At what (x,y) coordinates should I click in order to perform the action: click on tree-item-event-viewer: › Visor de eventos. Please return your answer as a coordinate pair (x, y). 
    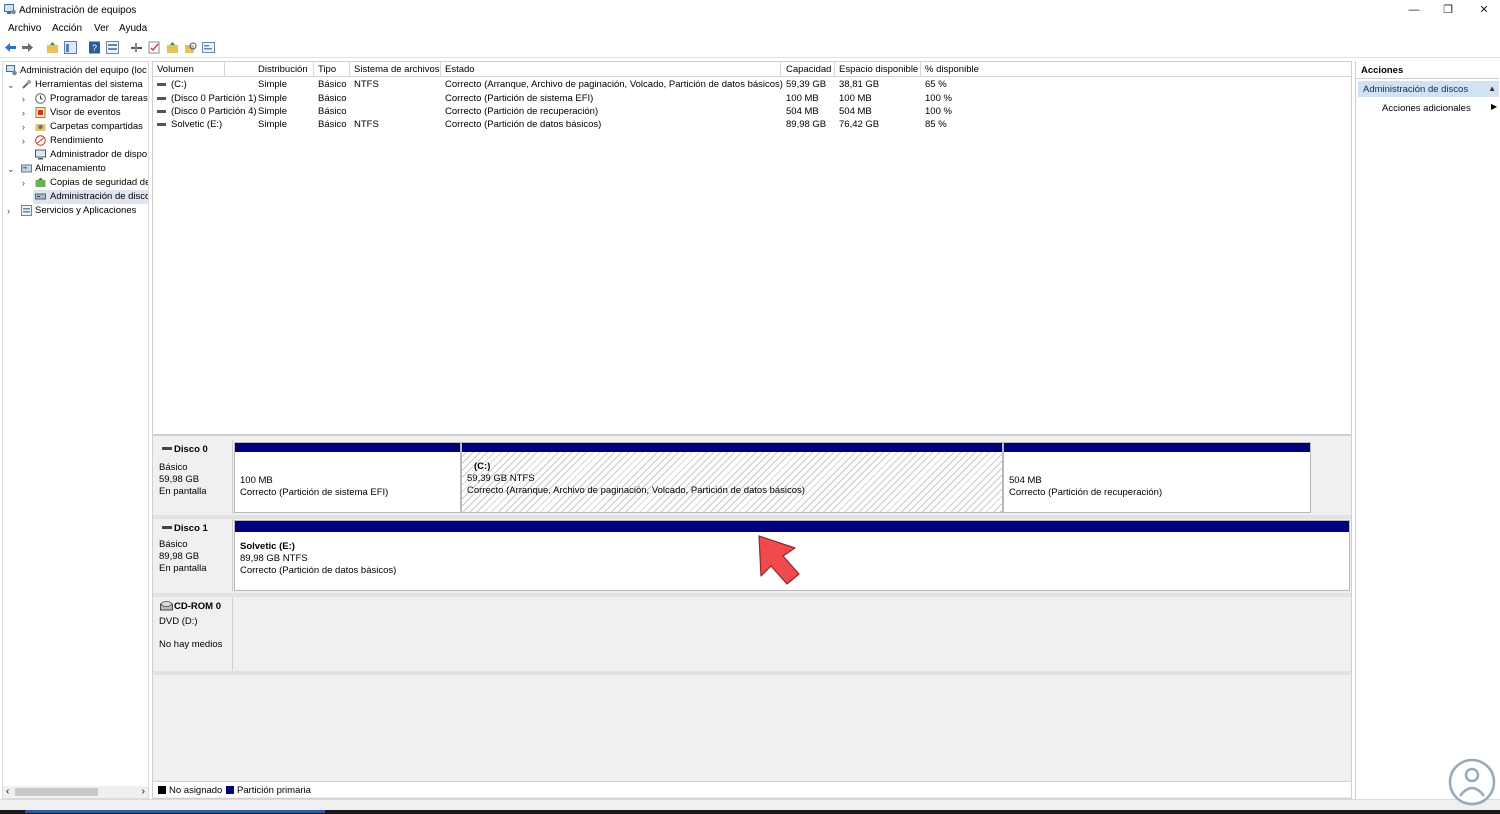
    Looking at the image, I should click on (75, 113).